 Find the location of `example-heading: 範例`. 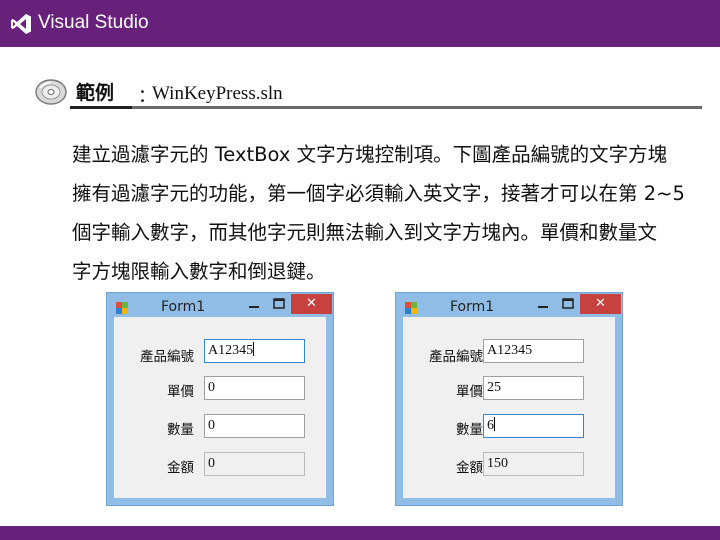

example-heading: 範例 is located at coordinates (95, 93).